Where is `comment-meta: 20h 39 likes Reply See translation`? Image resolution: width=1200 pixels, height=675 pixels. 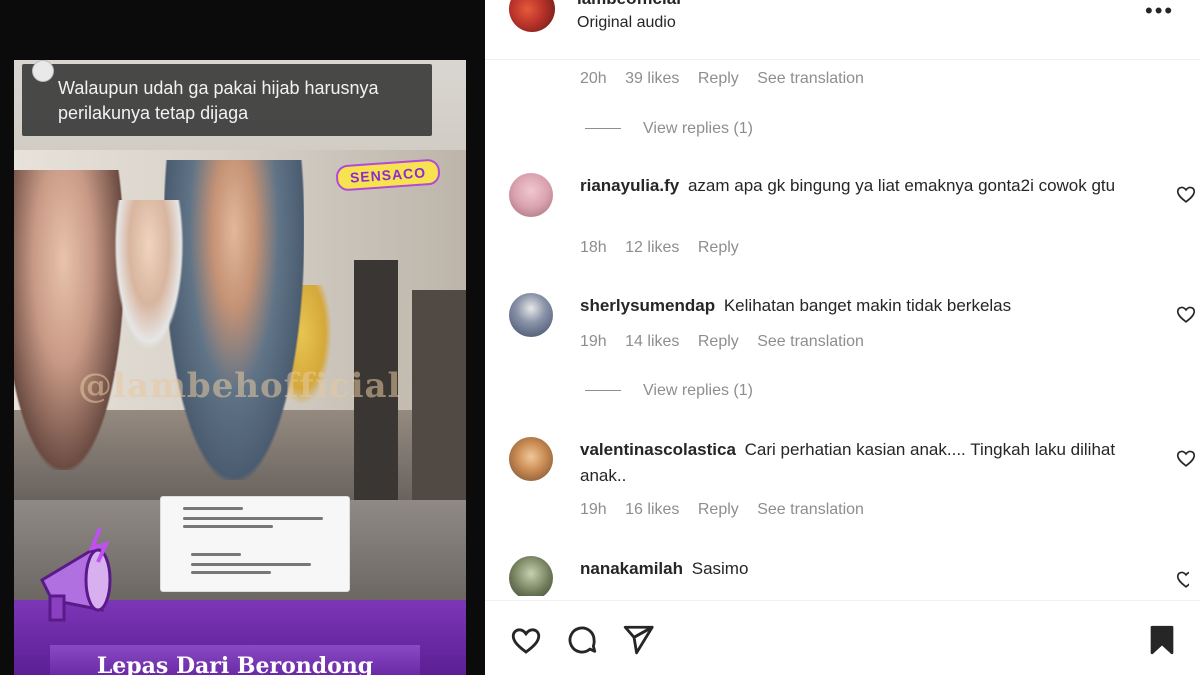 comment-meta: 20h 39 likes Reply See translation is located at coordinates (729, 79).